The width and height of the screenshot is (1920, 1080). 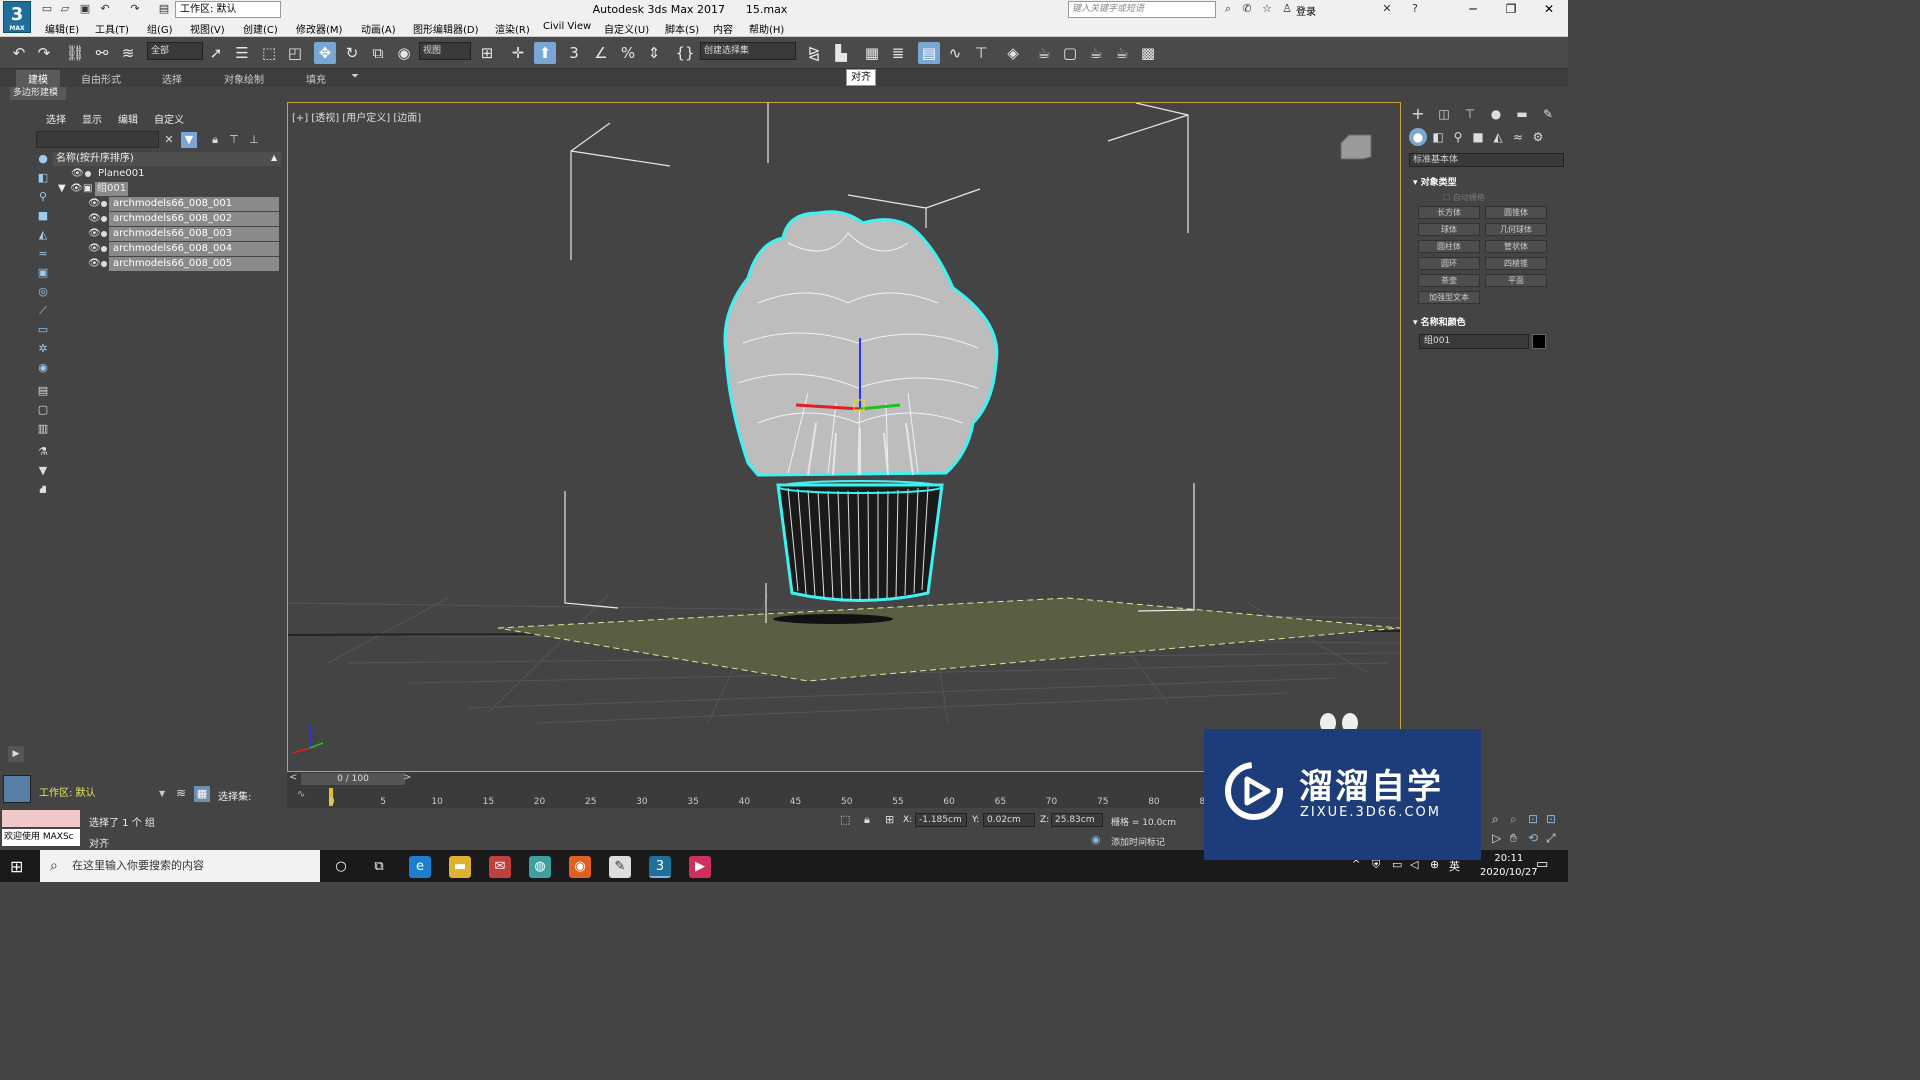 What do you see at coordinates (316, 78) in the screenshot?
I see `tab-populate: 填充` at bounding box center [316, 78].